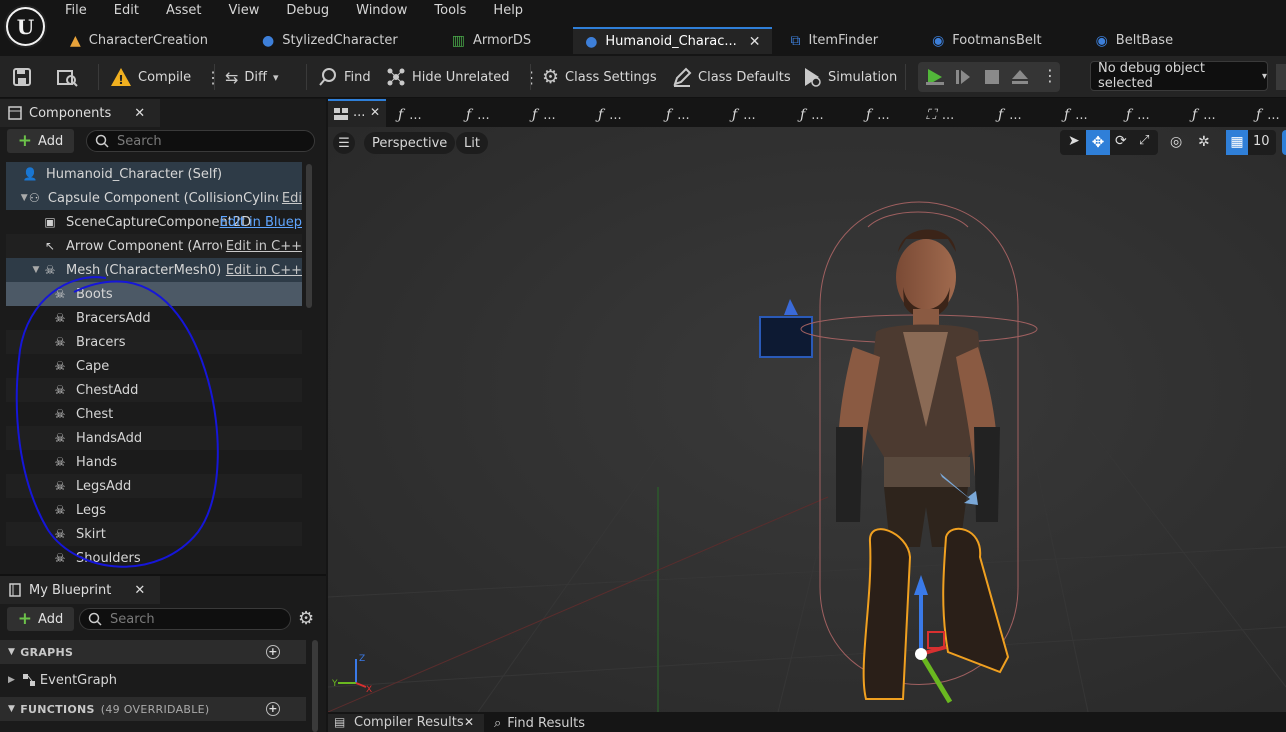 This screenshot has height=732, width=1286. What do you see at coordinates (673, 40) in the screenshot?
I see `doc-tab: ● Humanoid_Charac... ✕` at bounding box center [673, 40].